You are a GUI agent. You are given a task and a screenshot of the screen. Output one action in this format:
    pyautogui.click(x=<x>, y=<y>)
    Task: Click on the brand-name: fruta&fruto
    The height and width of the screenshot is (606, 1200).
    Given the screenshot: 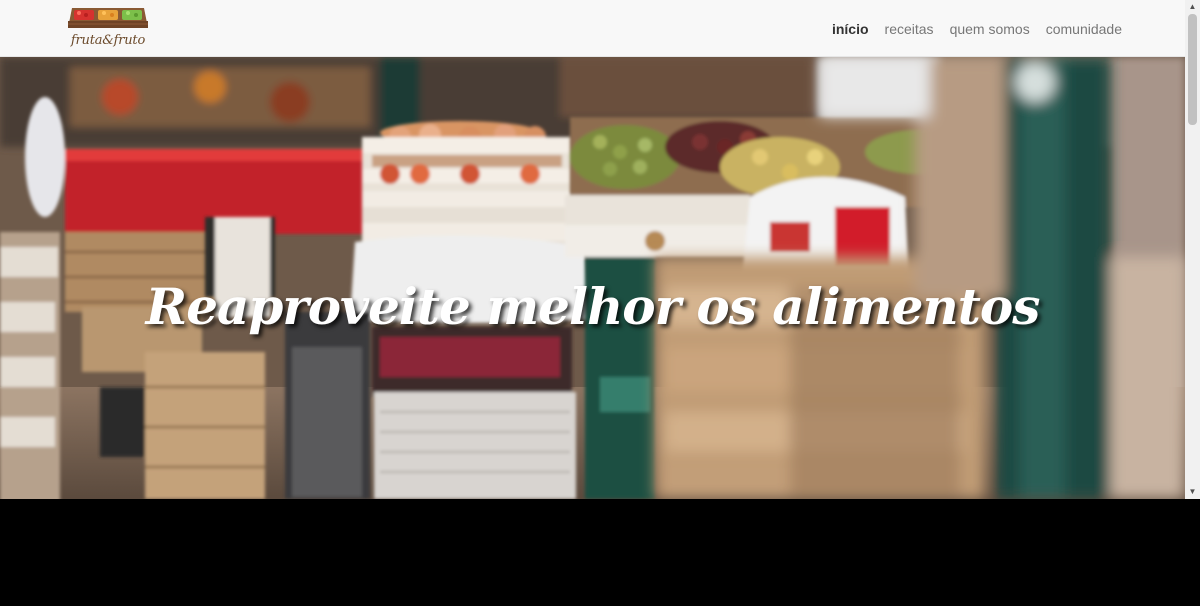 What is the action you would take?
    pyautogui.click(x=108, y=40)
    